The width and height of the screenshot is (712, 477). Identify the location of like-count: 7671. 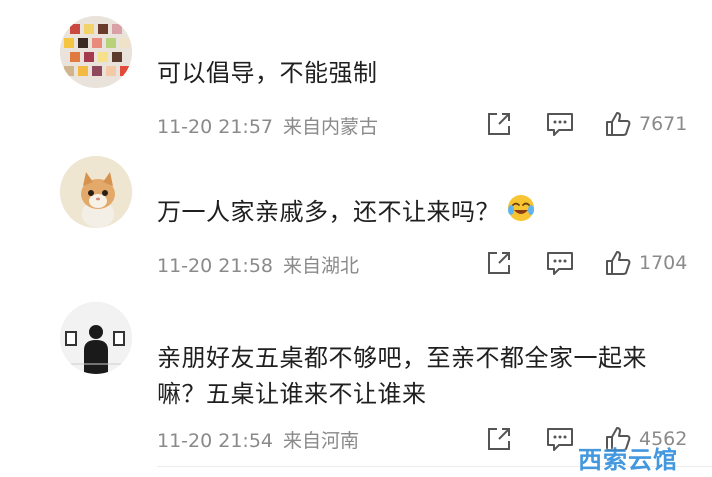
(663, 124).